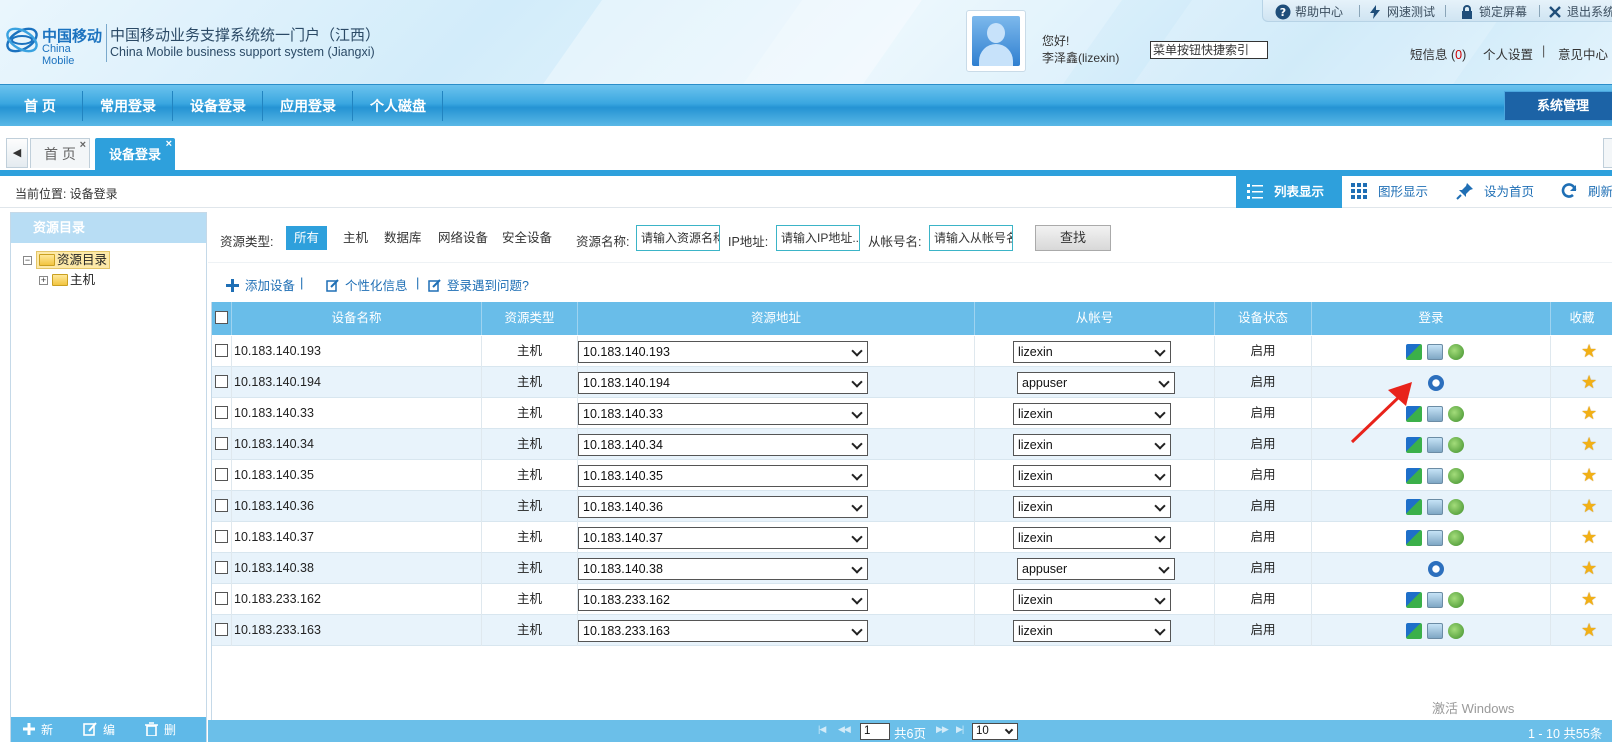  I want to click on resource-address-select: 10.183.140.36, so click(723, 507).